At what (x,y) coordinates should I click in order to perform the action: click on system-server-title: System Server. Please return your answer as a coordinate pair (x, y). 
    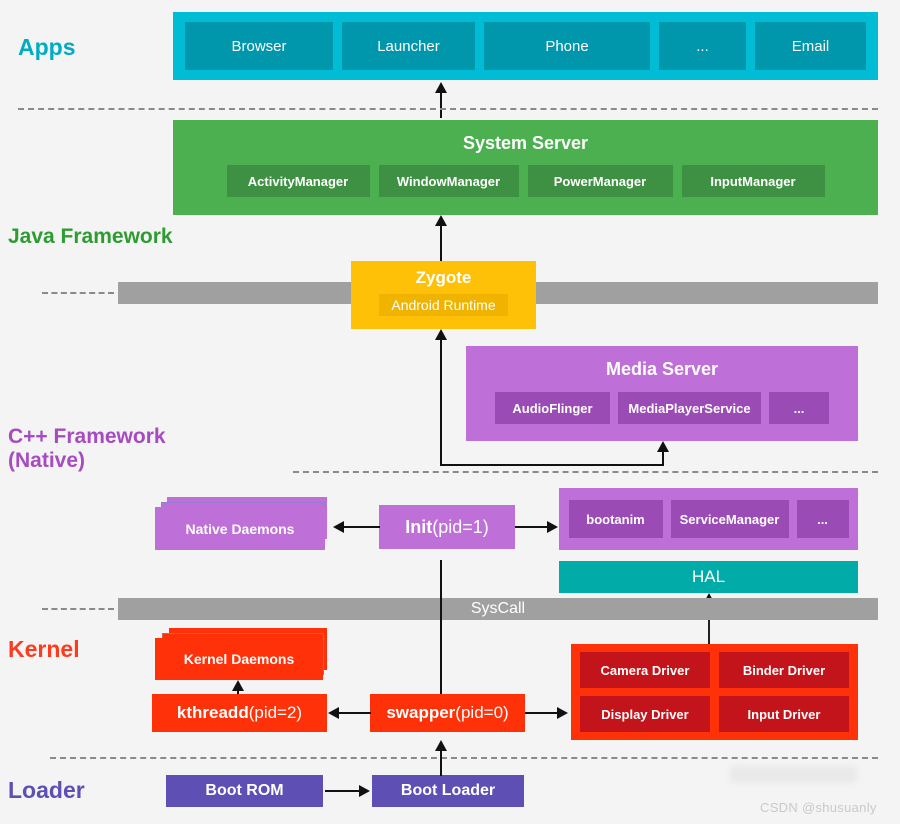
    Looking at the image, I should click on (525, 143).